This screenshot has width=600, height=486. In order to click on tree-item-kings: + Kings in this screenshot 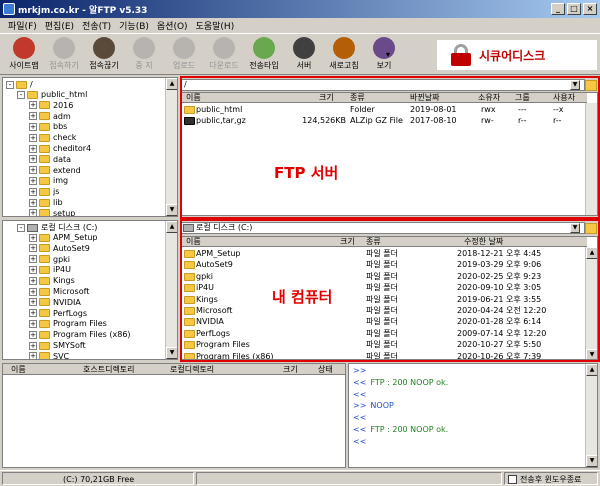, I will do `click(52, 281)`.